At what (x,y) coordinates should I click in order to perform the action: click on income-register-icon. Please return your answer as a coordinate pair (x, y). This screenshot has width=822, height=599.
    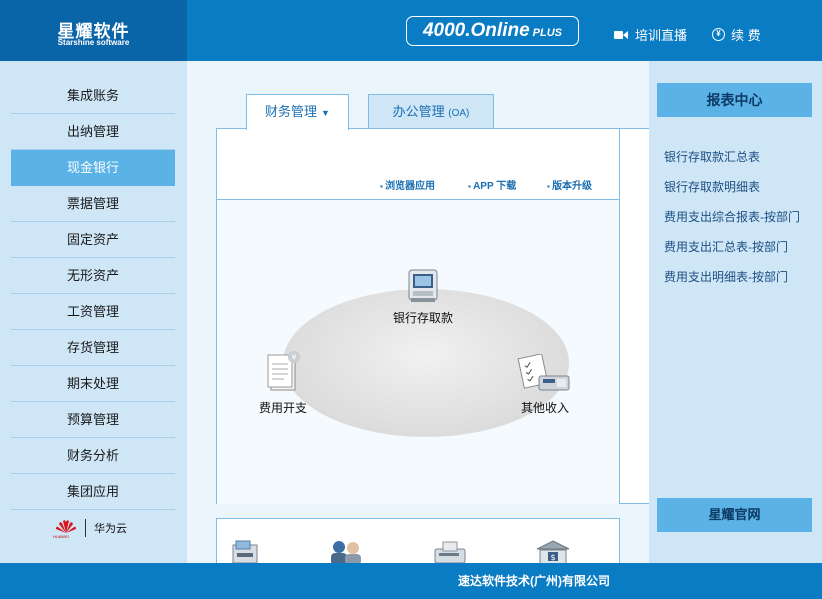
    Looking at the image, I should click on (543, 372).